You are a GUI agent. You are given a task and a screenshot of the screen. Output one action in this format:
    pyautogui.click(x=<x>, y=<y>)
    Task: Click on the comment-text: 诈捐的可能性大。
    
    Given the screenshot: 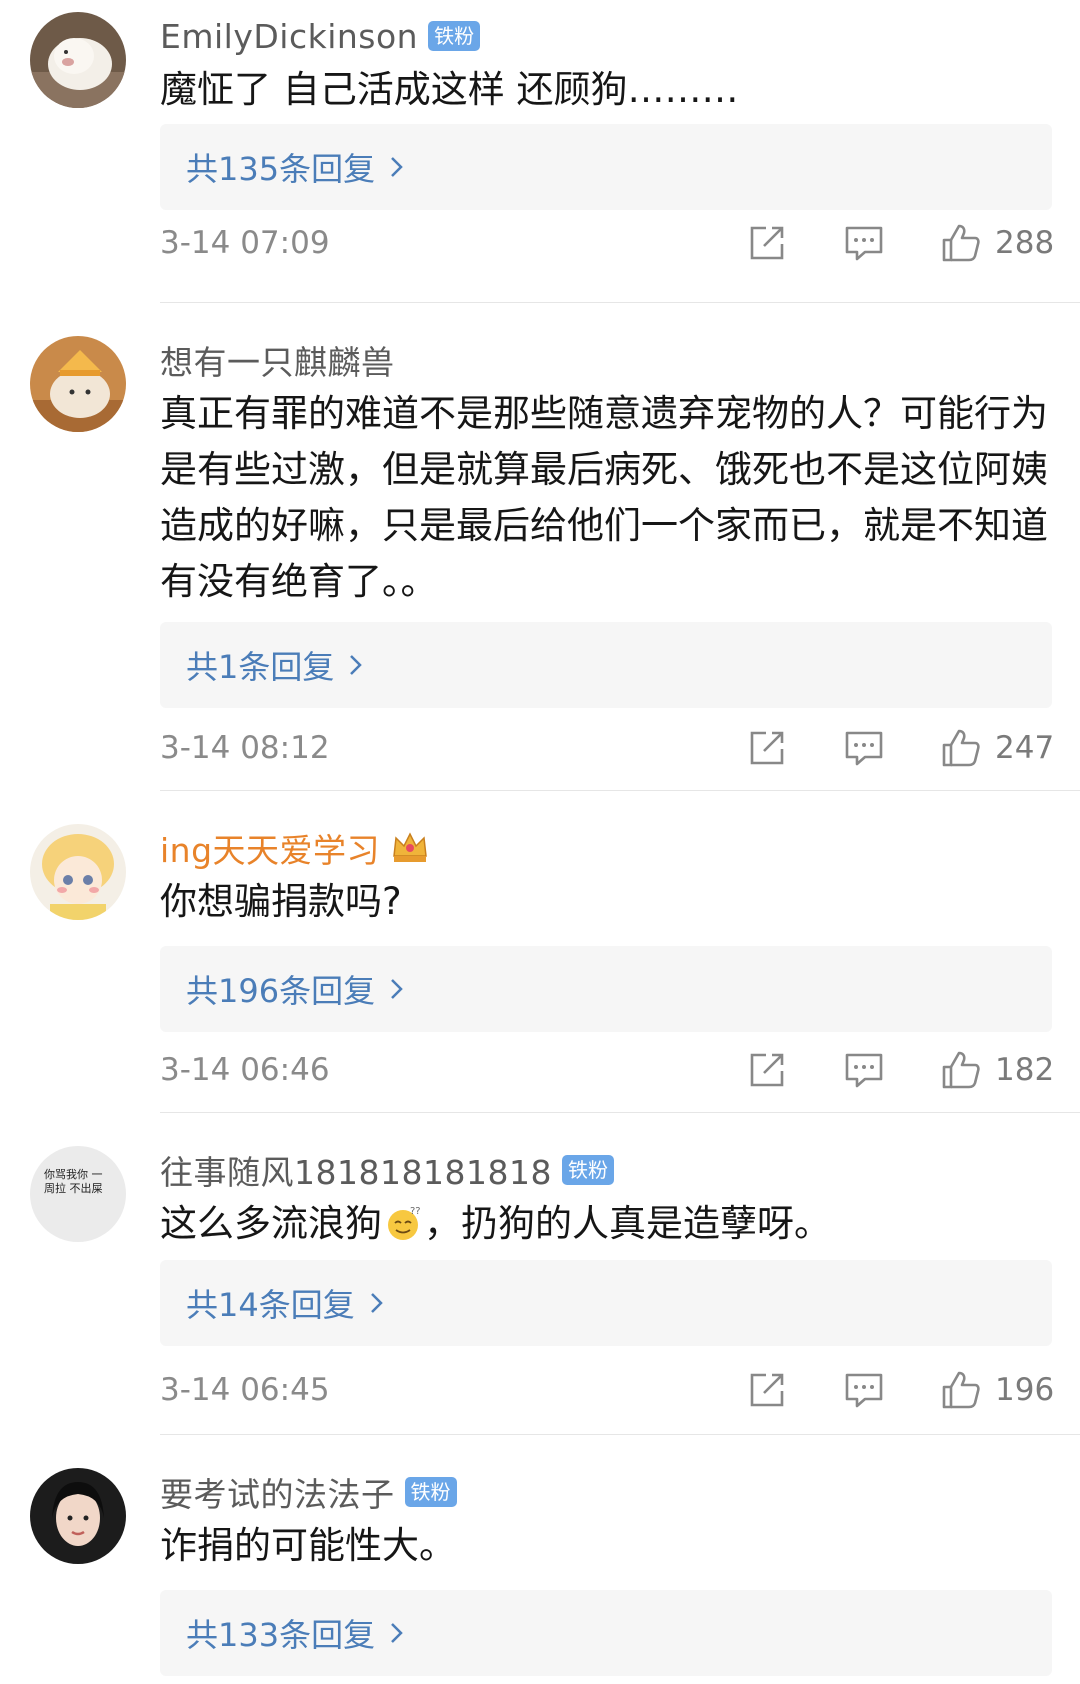 What is the action you would take?
    pyautogui.click(x=308, y=1545)
    